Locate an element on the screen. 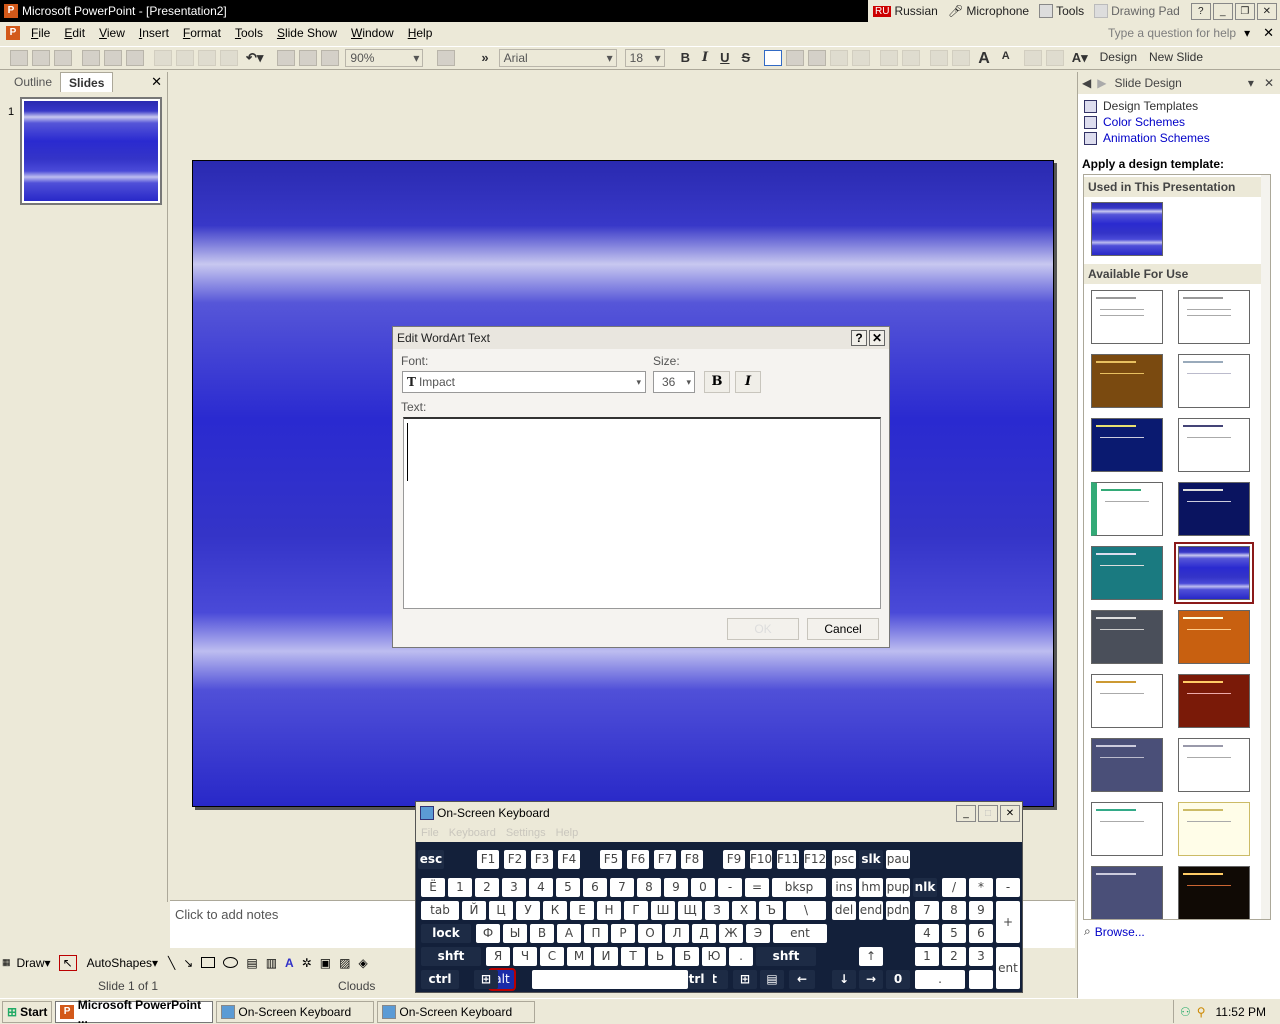 The image size is (1280, 1024). osk-key: 7 is located at coordinates (927, 910).